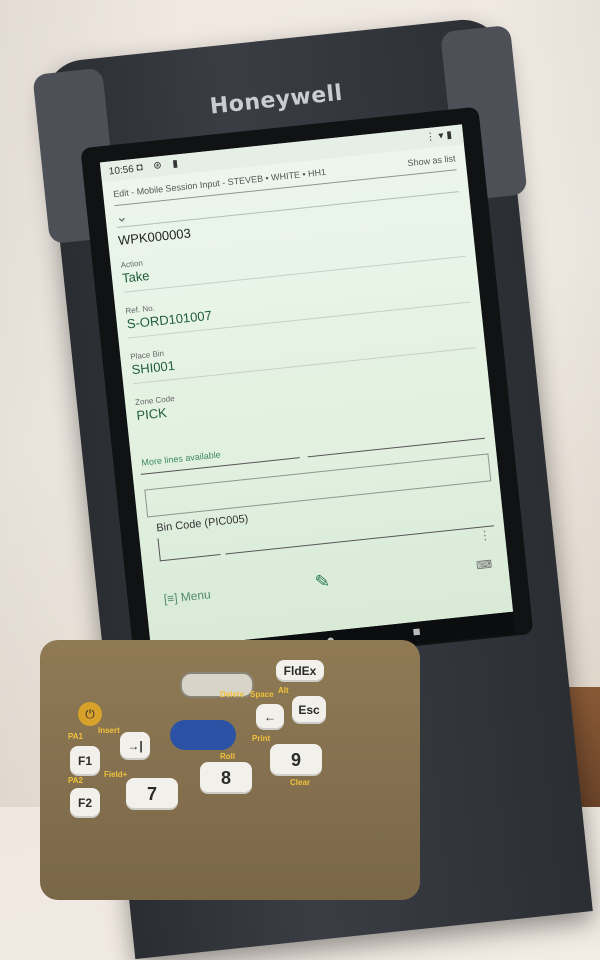 The image size is (600, 960). What do you see at coordinates (202, 523) in the screenshot?
I see `bin-code-label: Bin Code (PIC005)` at bounding box center [202, 523].